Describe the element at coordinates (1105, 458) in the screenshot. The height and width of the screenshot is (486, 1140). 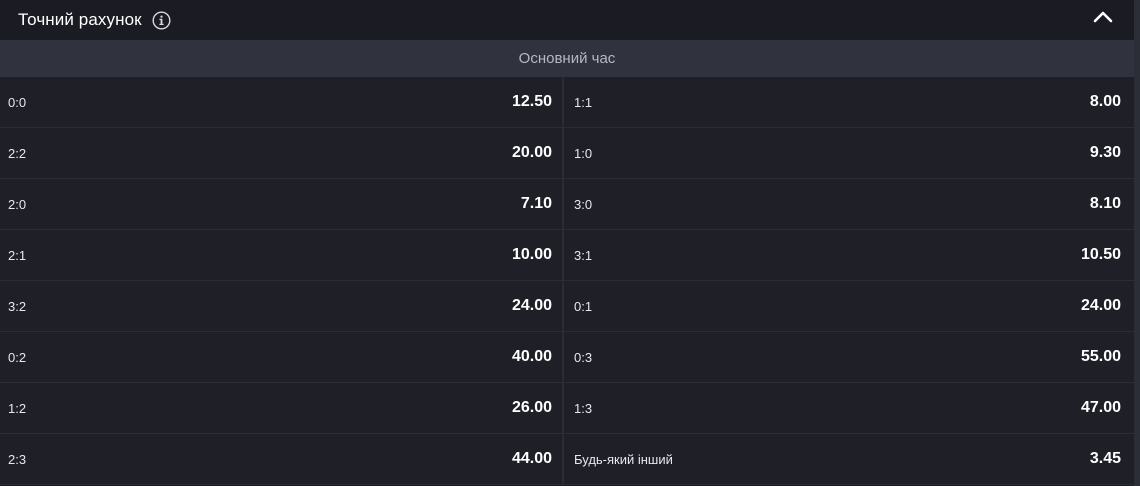
I see `odds-value: 3.45` at that location.